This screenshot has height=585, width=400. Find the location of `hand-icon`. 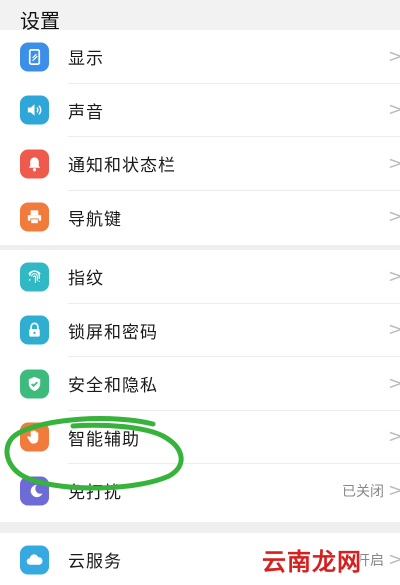

hand-icon is located at coordinates (34, 437).